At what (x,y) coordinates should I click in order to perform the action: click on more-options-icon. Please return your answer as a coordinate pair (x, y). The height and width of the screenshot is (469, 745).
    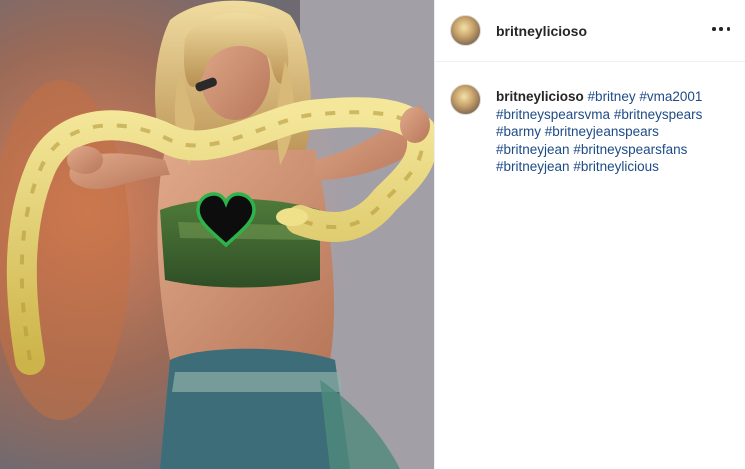
    Looking at the image, I should click on (721, 29).